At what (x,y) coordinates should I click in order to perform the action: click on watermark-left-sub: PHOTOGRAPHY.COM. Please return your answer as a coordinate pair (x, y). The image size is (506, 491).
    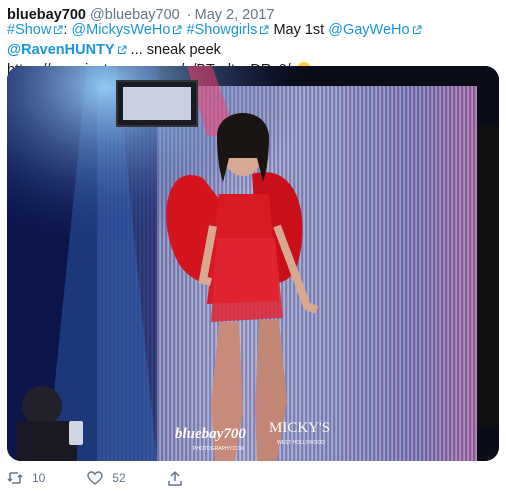
    Looking at the image, I should click on (218, 449).